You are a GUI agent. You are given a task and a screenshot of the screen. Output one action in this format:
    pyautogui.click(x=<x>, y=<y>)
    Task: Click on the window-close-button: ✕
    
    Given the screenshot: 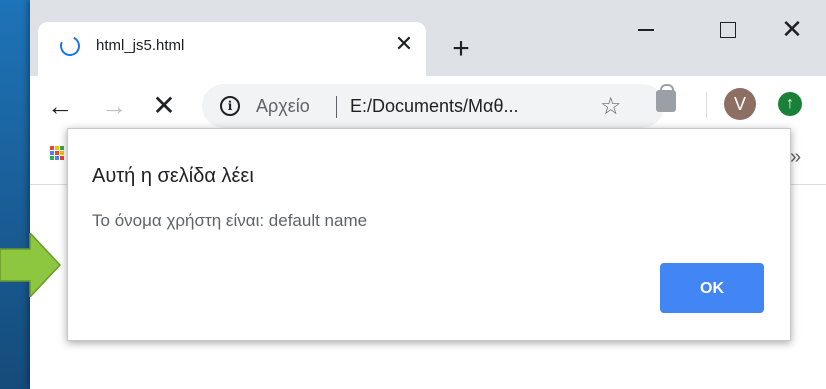 What is the action you would take?
    pyautogui.click(x=792, y=29)
    